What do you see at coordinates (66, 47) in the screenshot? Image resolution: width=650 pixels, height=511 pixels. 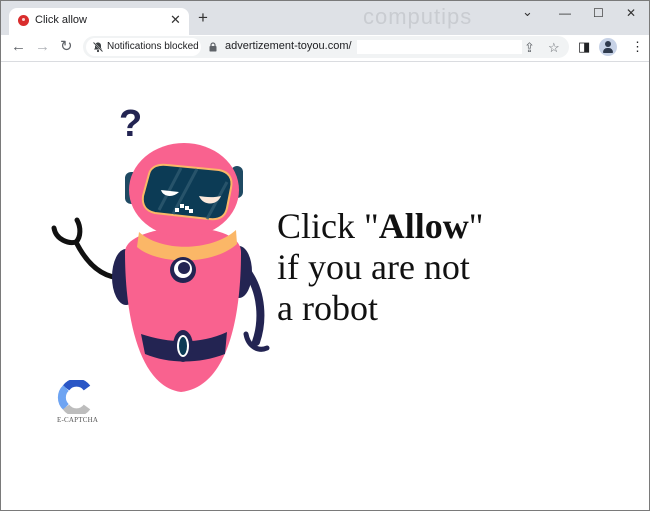 I see `reload-button: ↻` at bounding box center [66, 47].